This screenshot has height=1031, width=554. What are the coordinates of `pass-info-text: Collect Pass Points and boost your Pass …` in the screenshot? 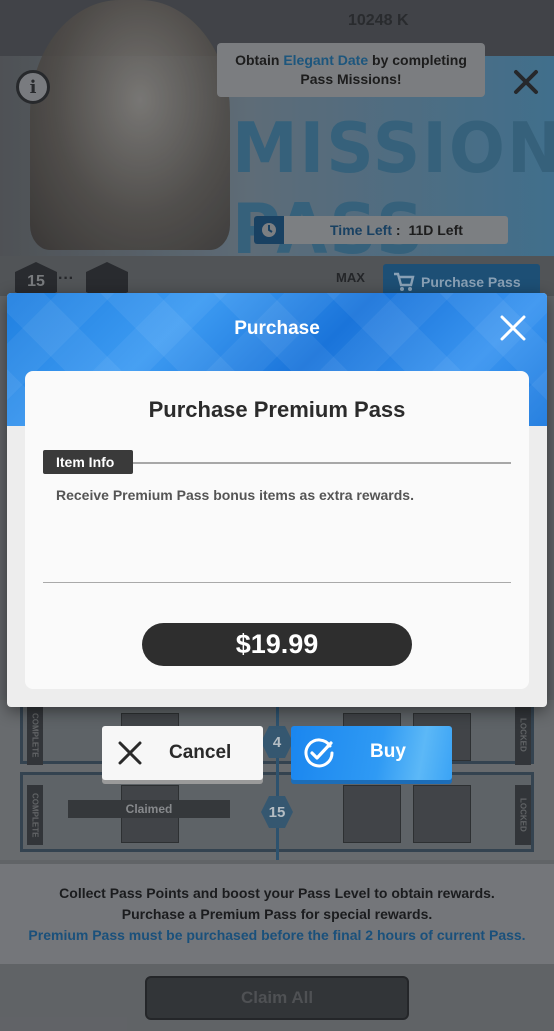 It's located at (277, 914).